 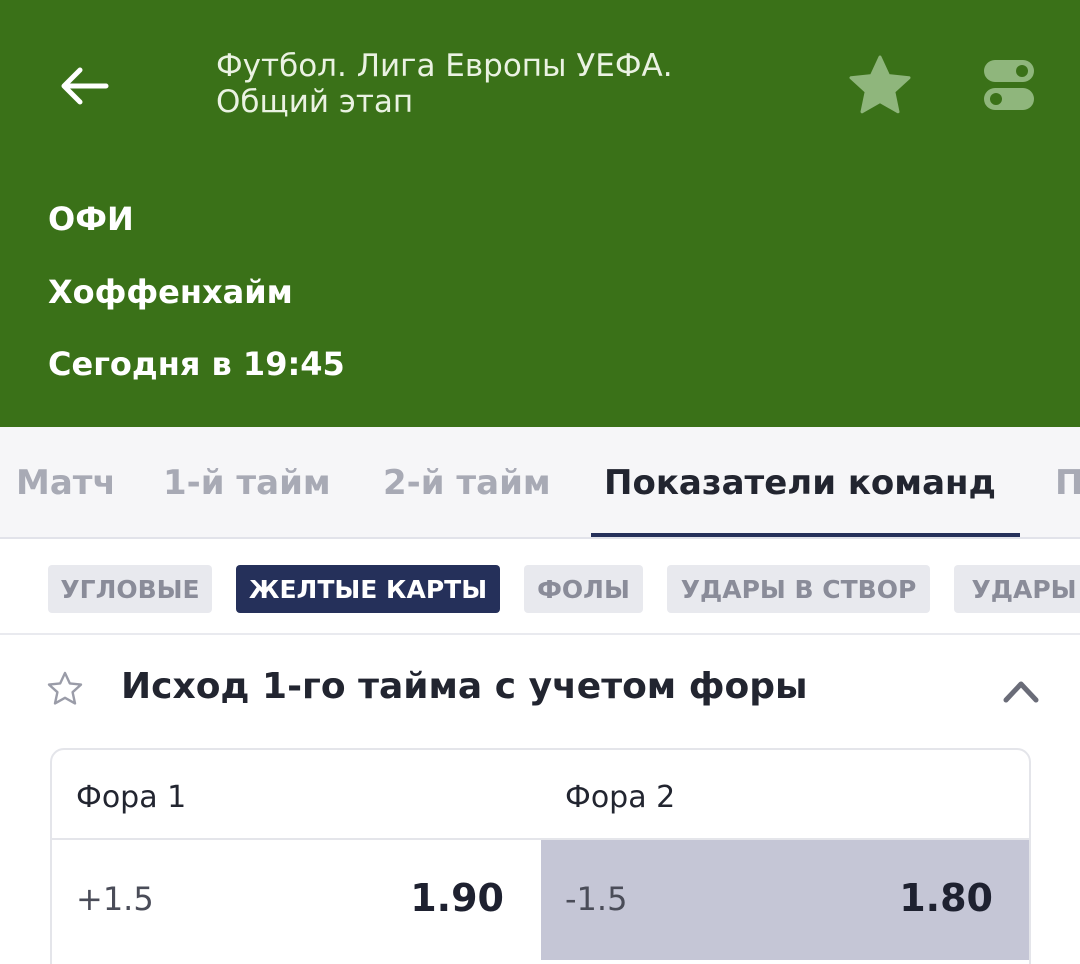 I want to click on star-icon, so click(x=880, y=84).